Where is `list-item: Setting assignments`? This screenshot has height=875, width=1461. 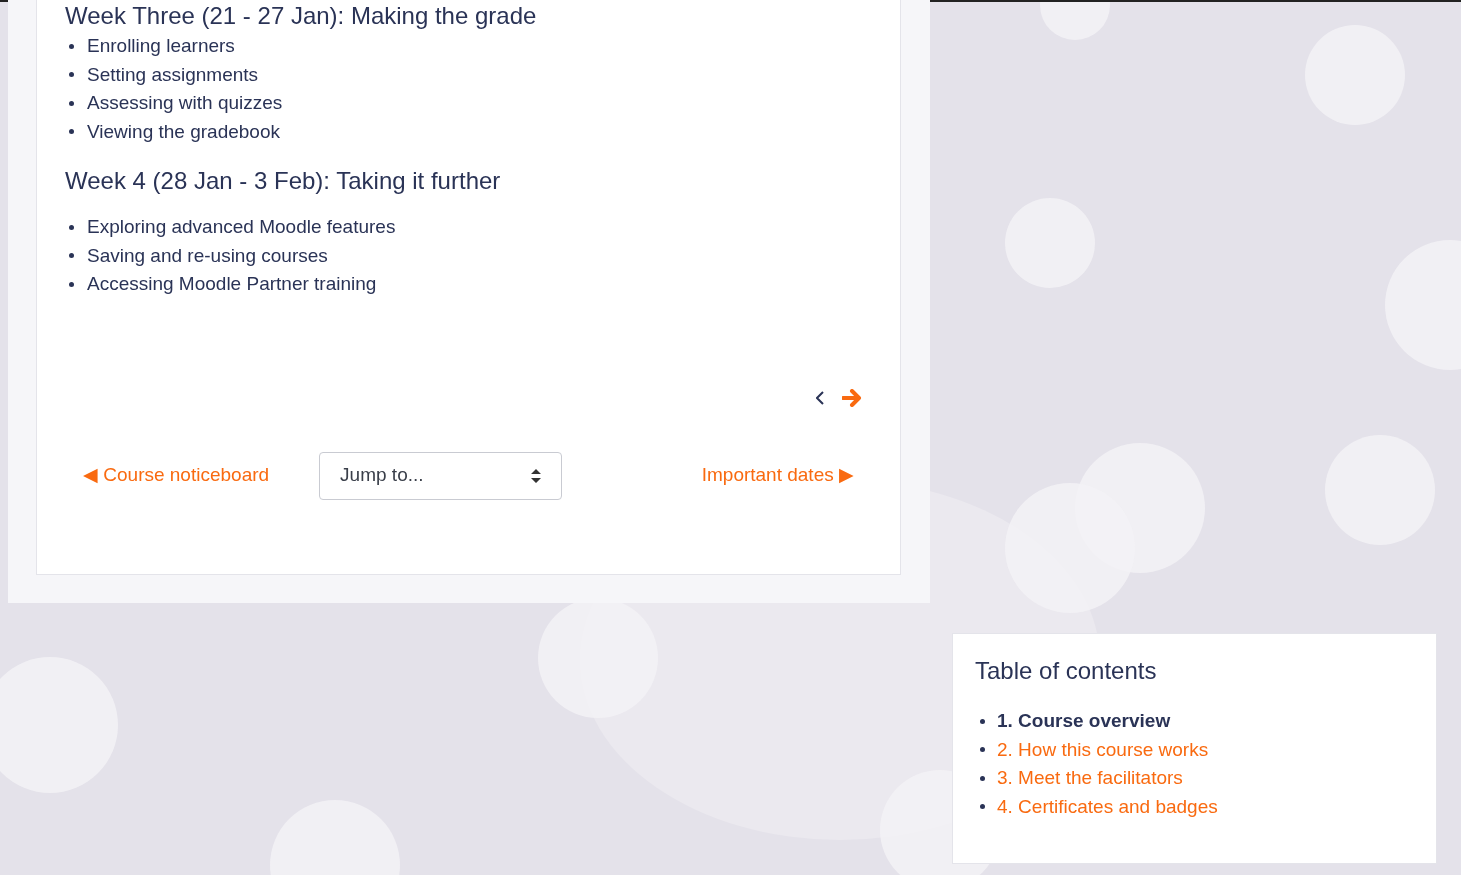 list-item: Setting assignments is located at coordinates (173, 74).